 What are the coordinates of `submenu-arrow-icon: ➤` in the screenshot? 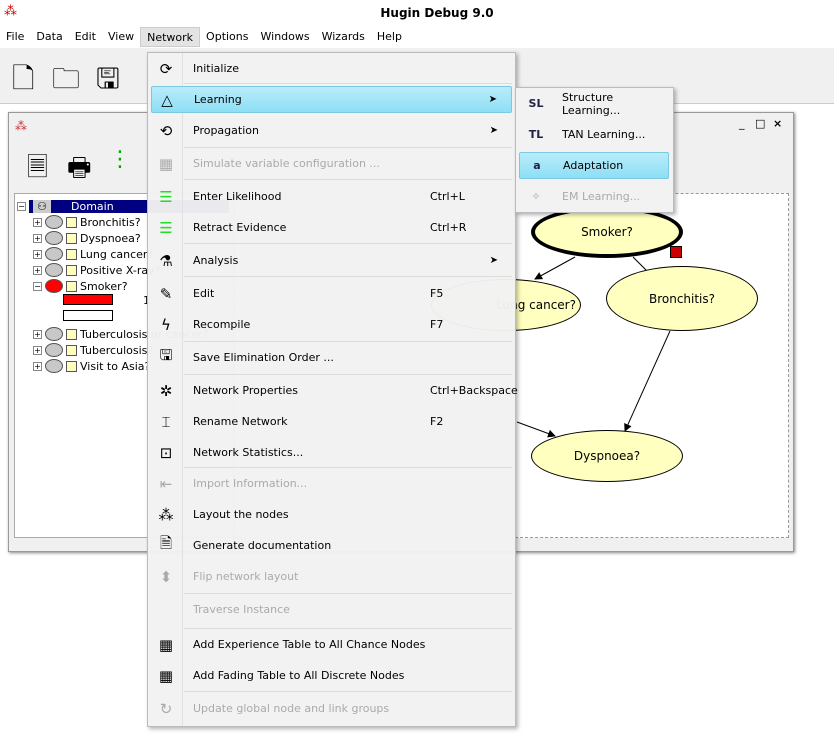 It's located at (492, 99).